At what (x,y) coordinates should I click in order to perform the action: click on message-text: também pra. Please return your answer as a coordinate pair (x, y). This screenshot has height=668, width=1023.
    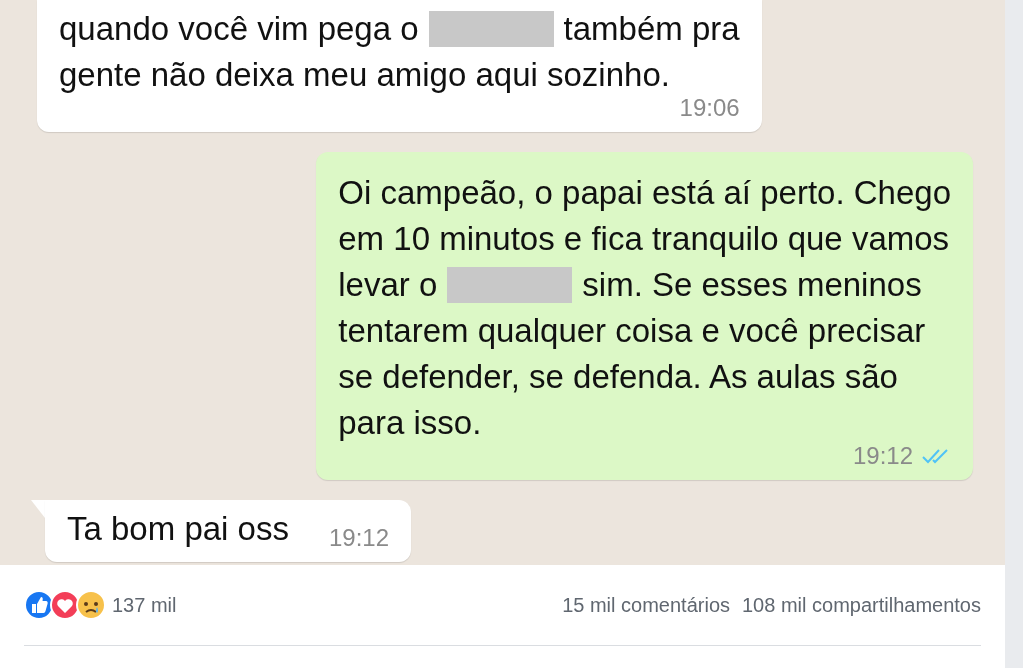
    Looking at the image, I should click on (651, 29).